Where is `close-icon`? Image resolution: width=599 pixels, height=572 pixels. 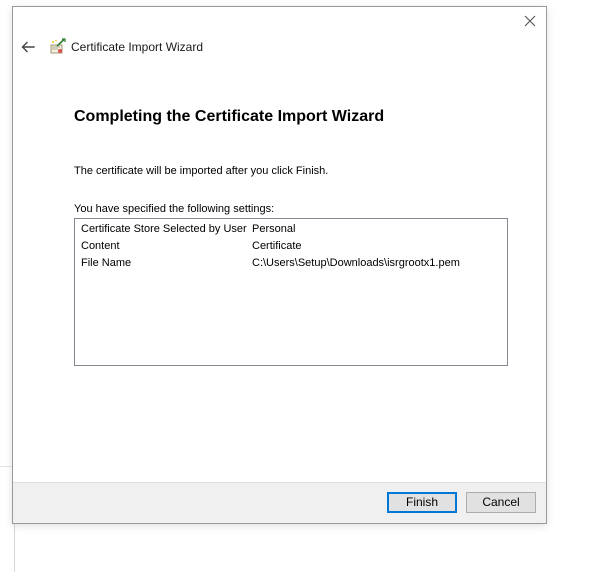 close-icon is located at coordinates (530, 21).